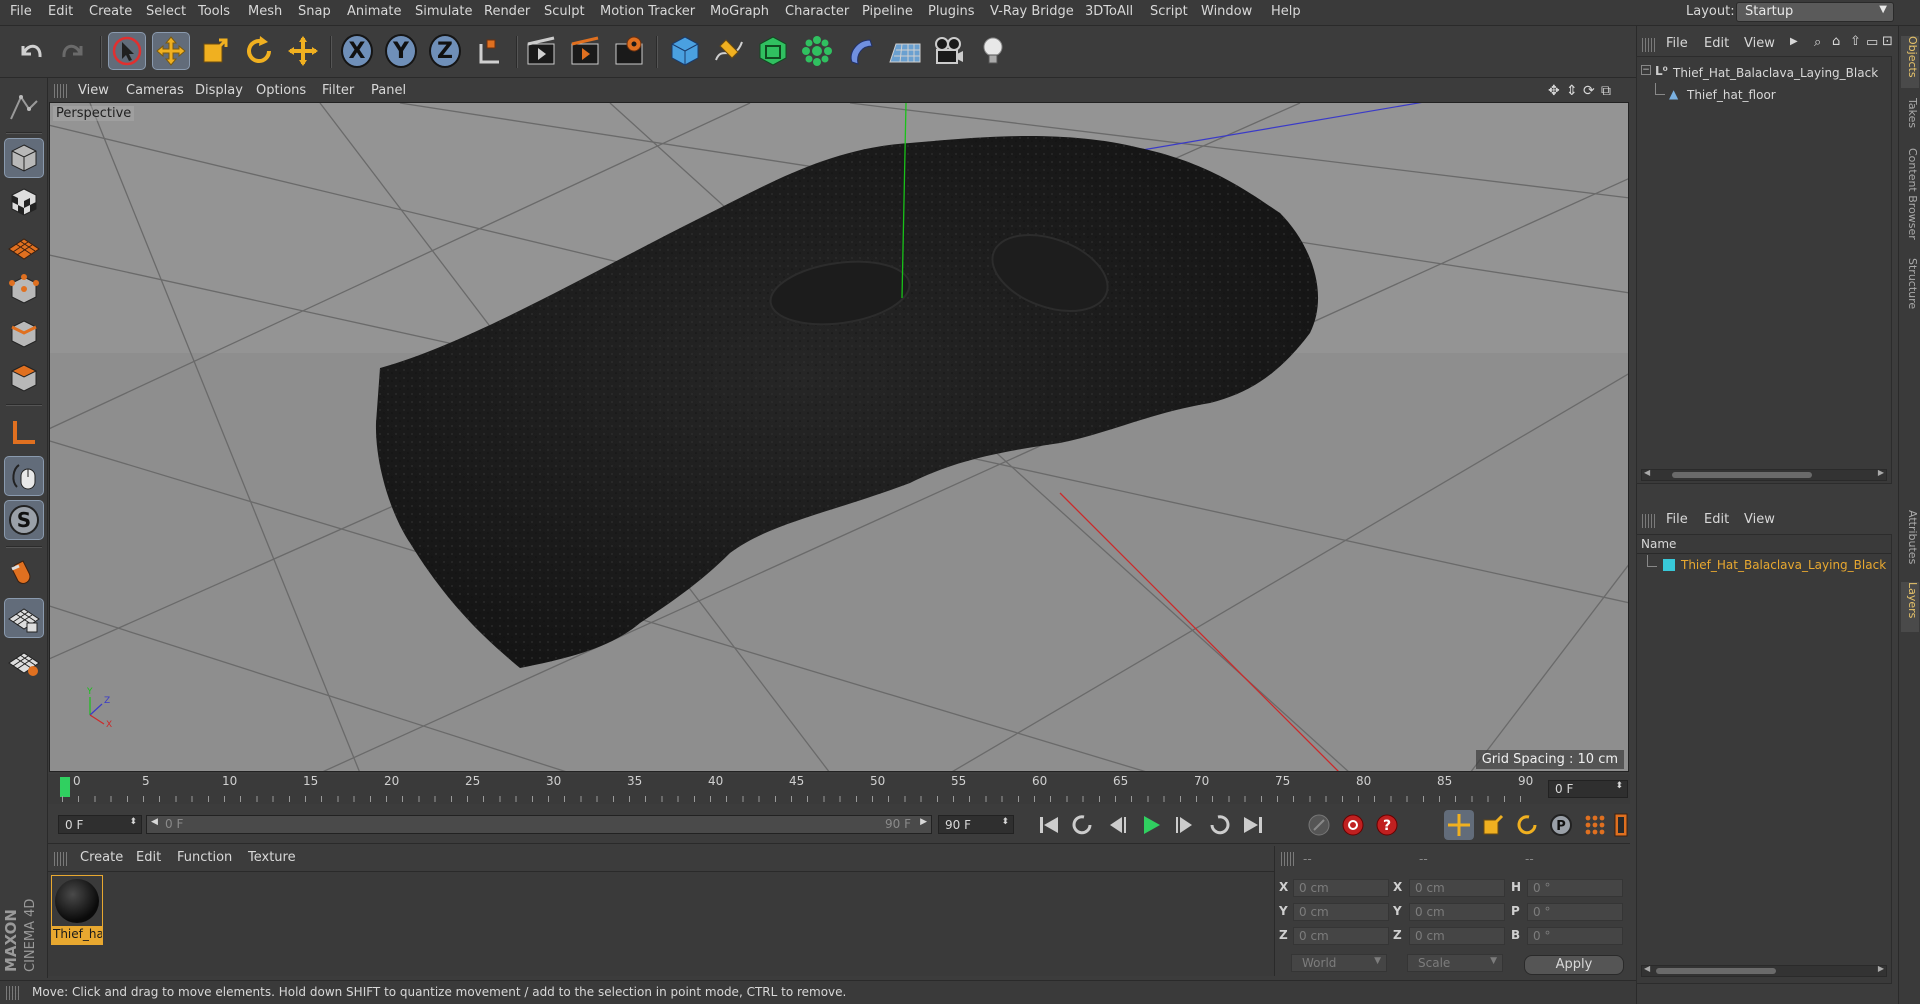 The image size is (1920, 1004). Describe the element at coordinates (100, 824) in the screenshot. I see `start-frame-field: 0 F ⬍` at that location.